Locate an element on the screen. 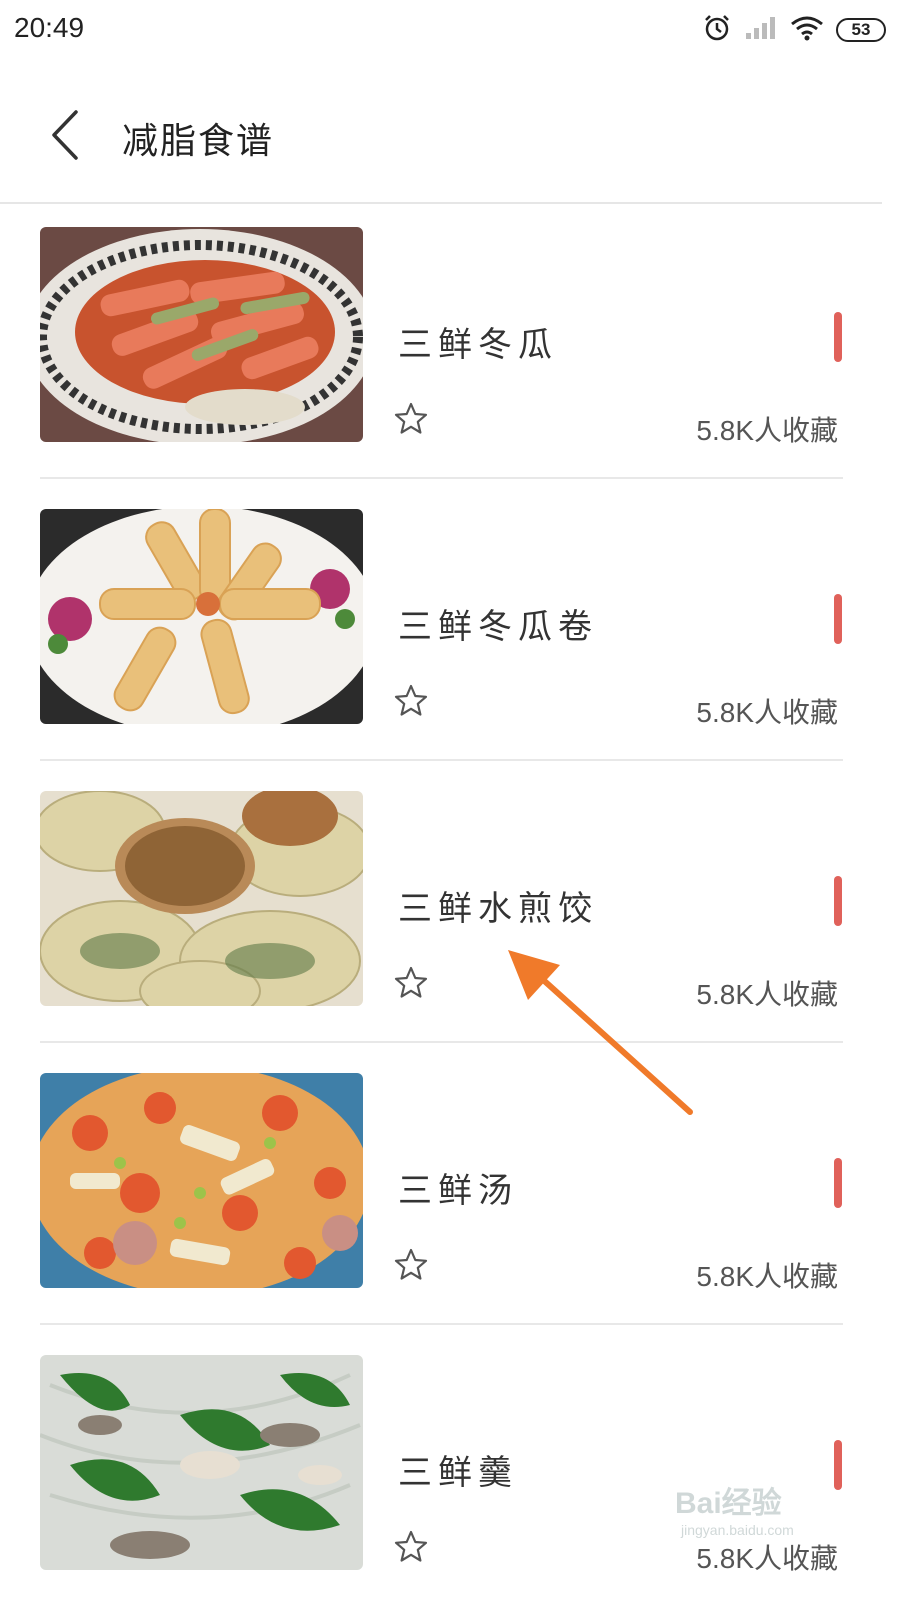  recipe-name: 三鲜羹 is located at coordinates (458, 1473).